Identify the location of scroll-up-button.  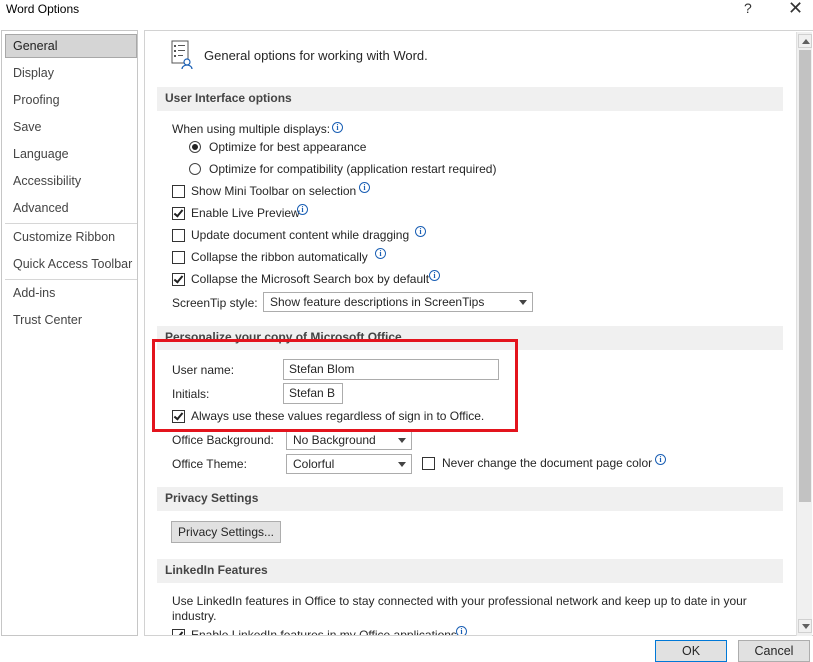
(805, 41).